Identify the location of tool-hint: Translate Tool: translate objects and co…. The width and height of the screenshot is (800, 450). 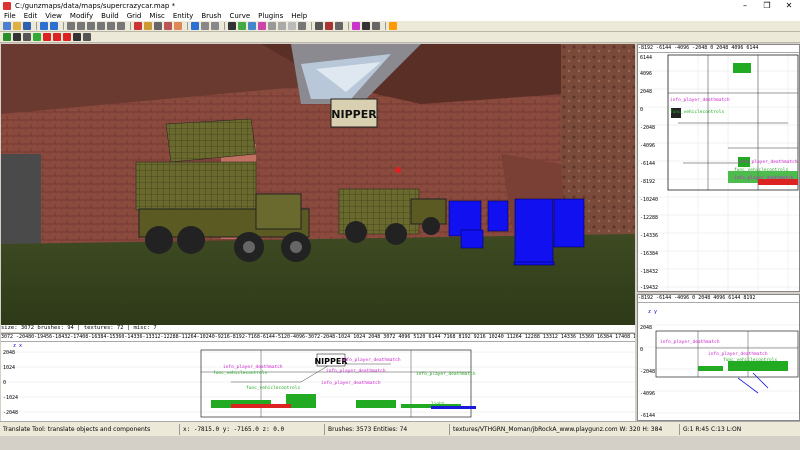
(90, 429).